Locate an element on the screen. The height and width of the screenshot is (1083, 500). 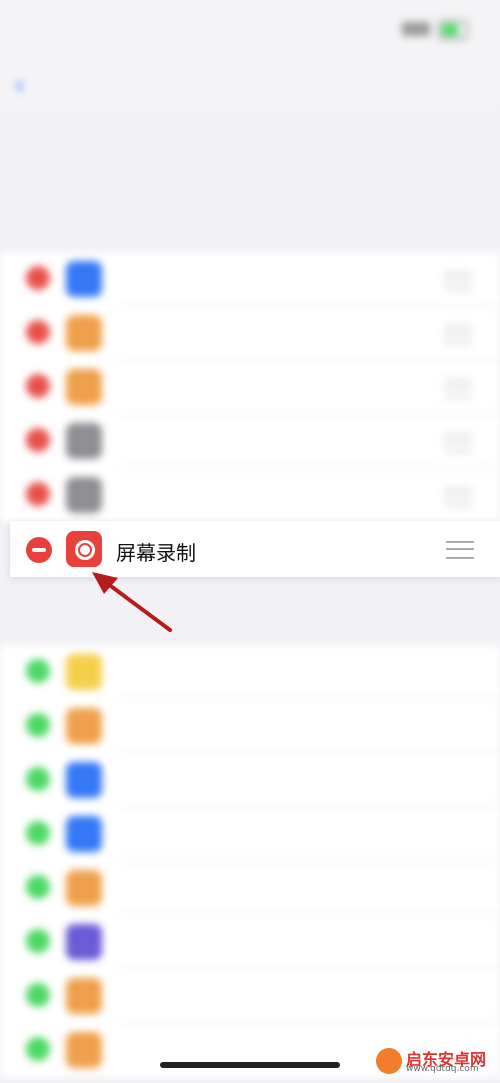
watermark-url: www.qdtdq.com is located at coordinates (442, 1069).